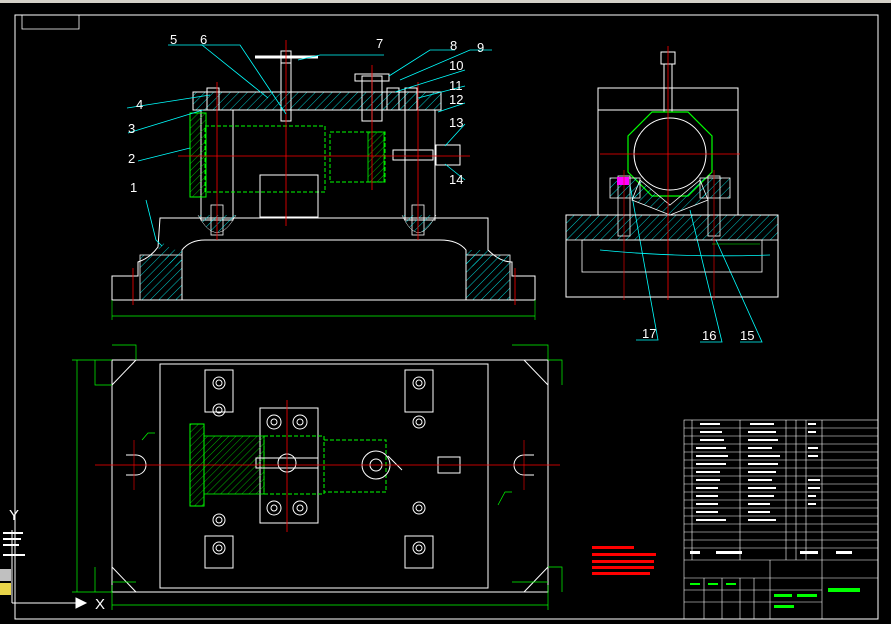 This screenshot has width=891, height=624. What do you see at coordinates (100, 604) in the screenshot?
I see `x-axis-label: X` at bounding box center [100, 604].